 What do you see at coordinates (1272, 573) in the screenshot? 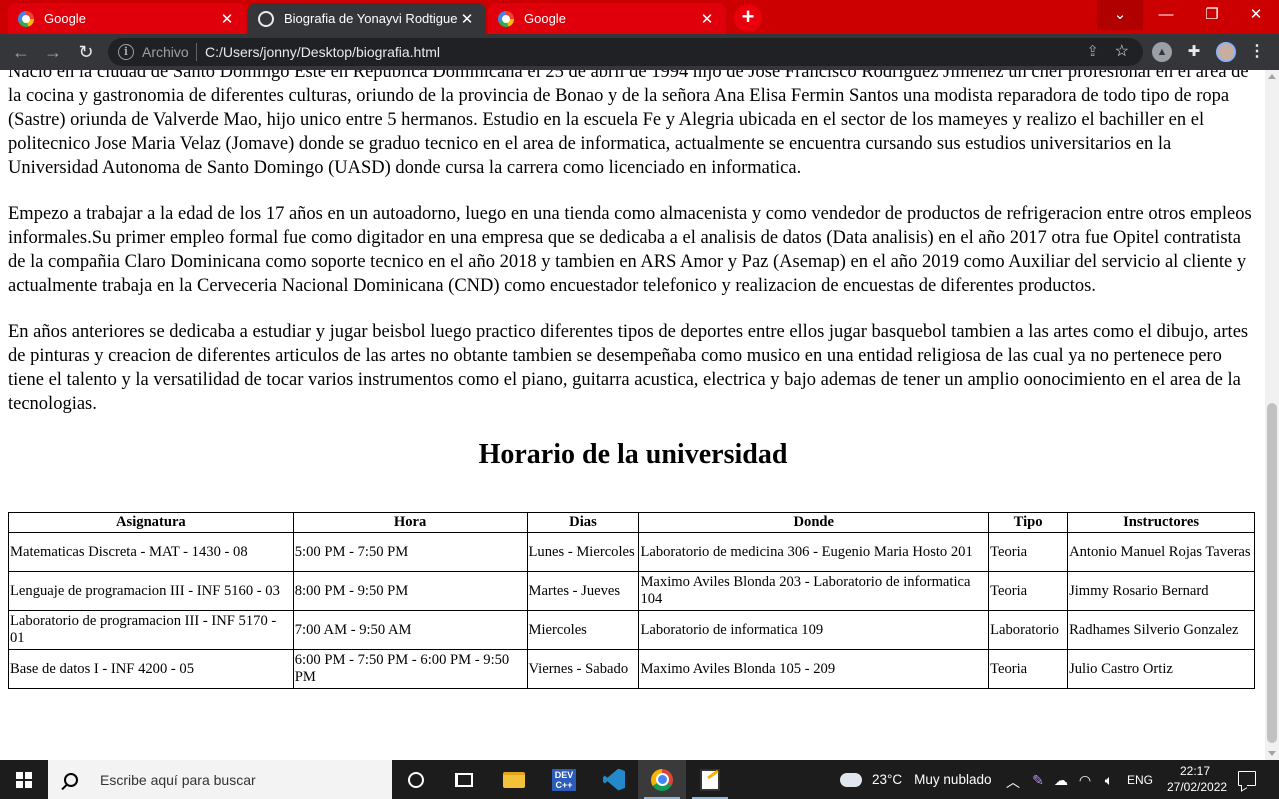
I see `scrollbar-thumb` at bounding box center [1272, 573].